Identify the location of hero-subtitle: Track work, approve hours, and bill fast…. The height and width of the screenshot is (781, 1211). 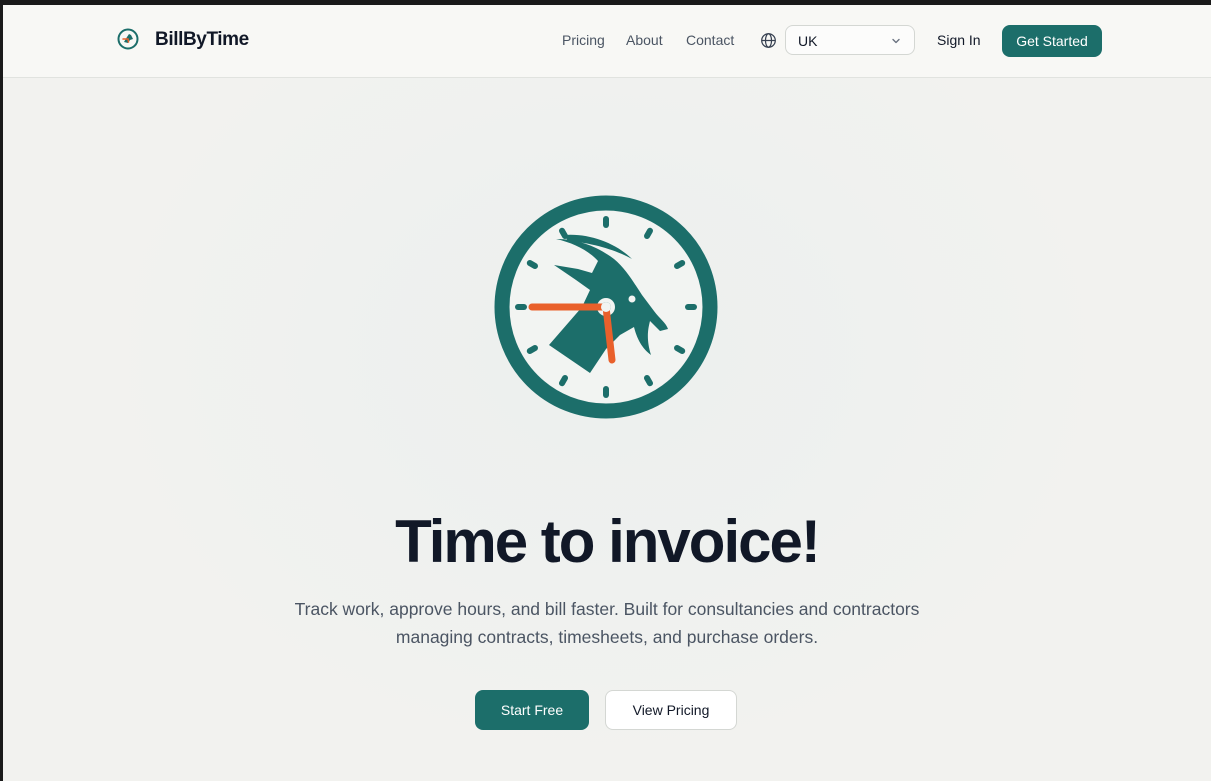
(607, 623).